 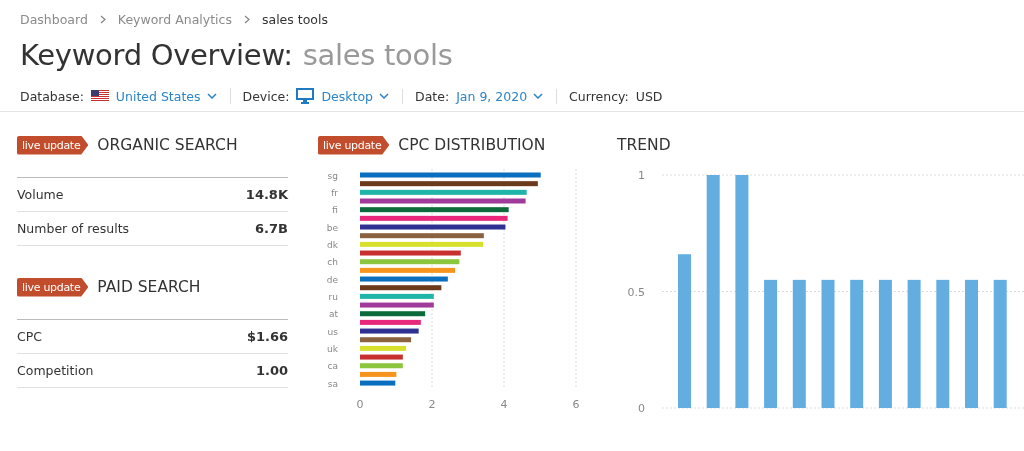 What do you see at coordinates (266, 194) in the screenshot?
I see `metric-value: 14.8K` at bounding box center [266, 194].